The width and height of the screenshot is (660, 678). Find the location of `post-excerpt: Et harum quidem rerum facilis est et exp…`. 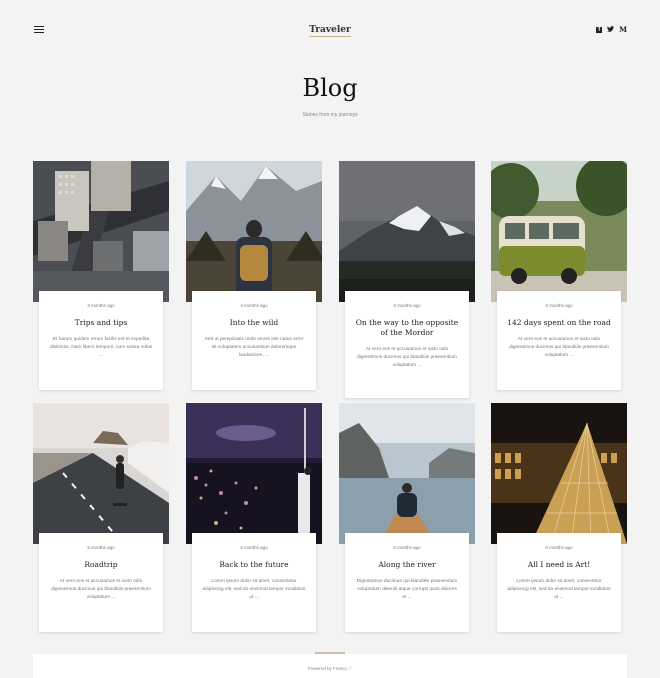

post-excerpt: Et harum quidem rerum facilis est et exp… is located at coordinates (101, 347).